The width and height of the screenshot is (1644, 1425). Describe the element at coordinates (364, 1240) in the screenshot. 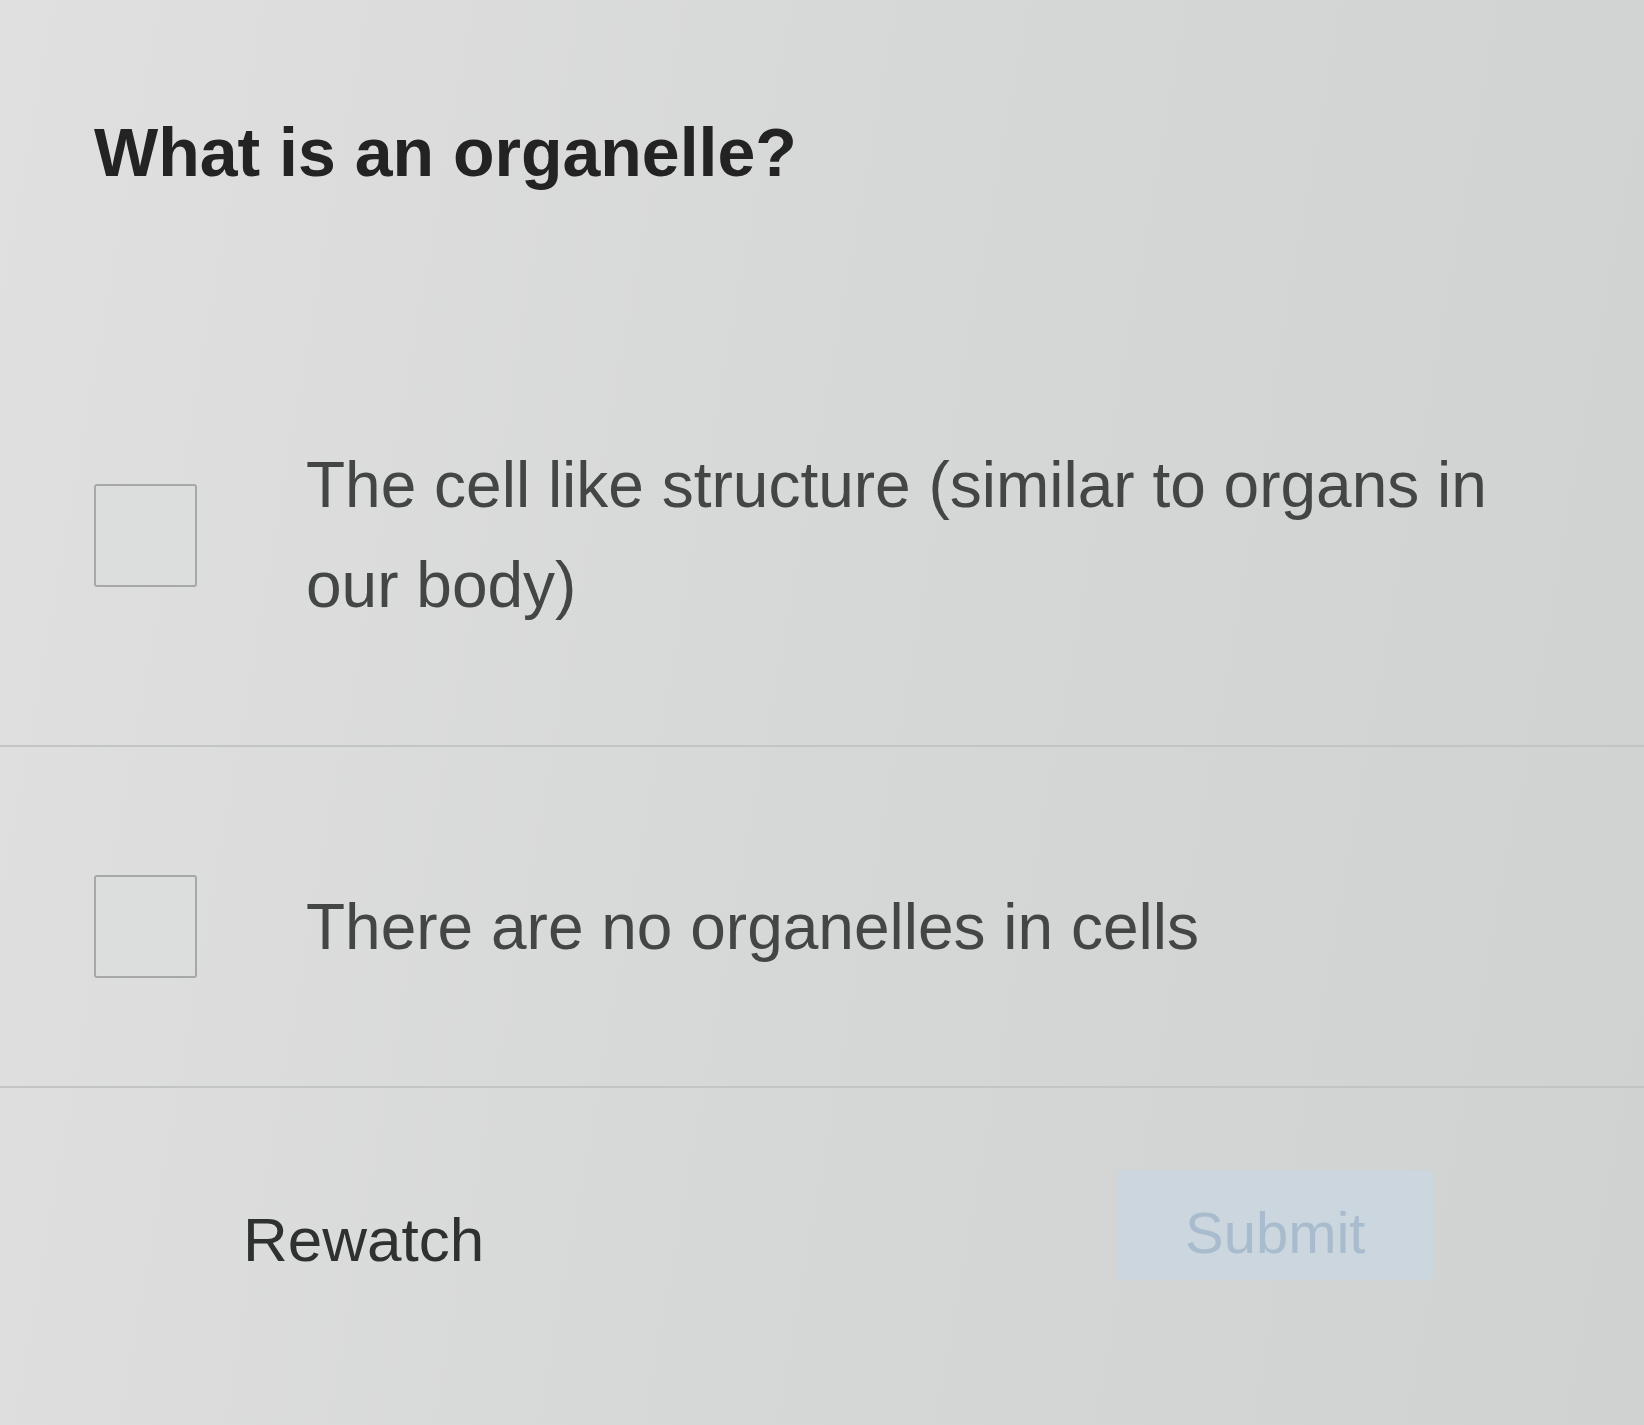

I see `rewatch-link: Rewatch` at that location.